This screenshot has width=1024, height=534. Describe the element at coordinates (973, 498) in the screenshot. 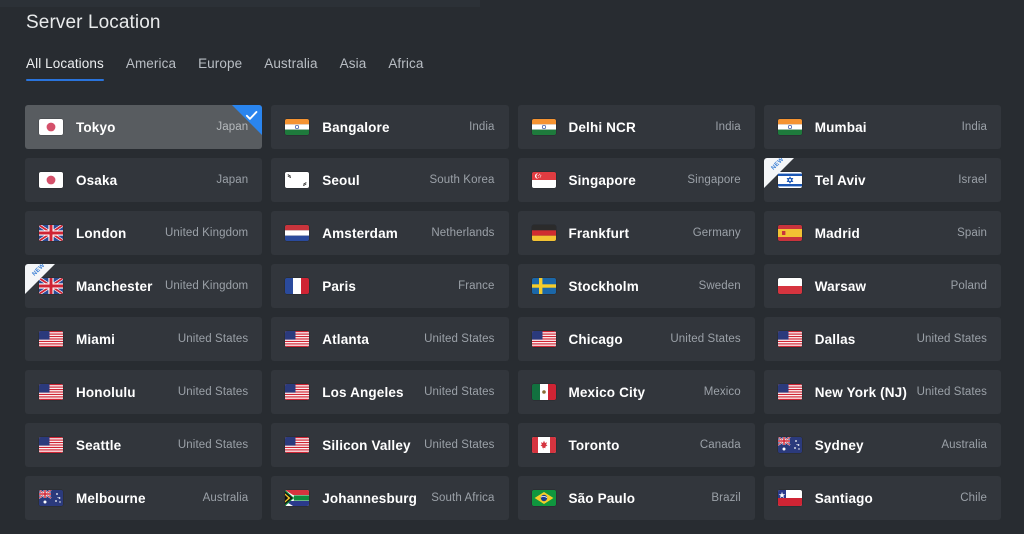

I see `location-country: Chile` at that location.